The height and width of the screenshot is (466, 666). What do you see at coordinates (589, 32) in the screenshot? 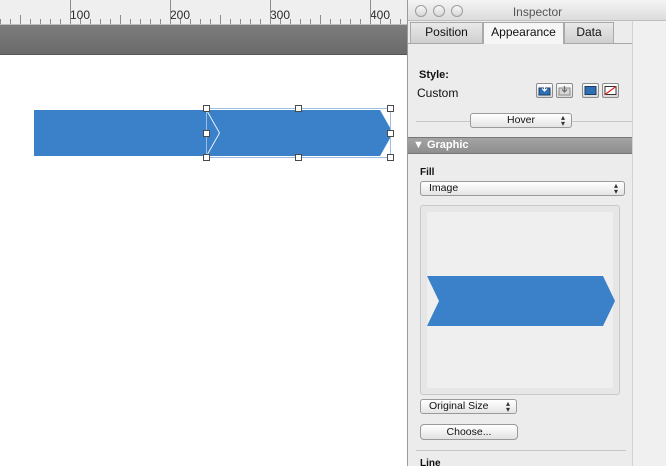
I see `tab-data: Data` at bounding box center [589, 32].